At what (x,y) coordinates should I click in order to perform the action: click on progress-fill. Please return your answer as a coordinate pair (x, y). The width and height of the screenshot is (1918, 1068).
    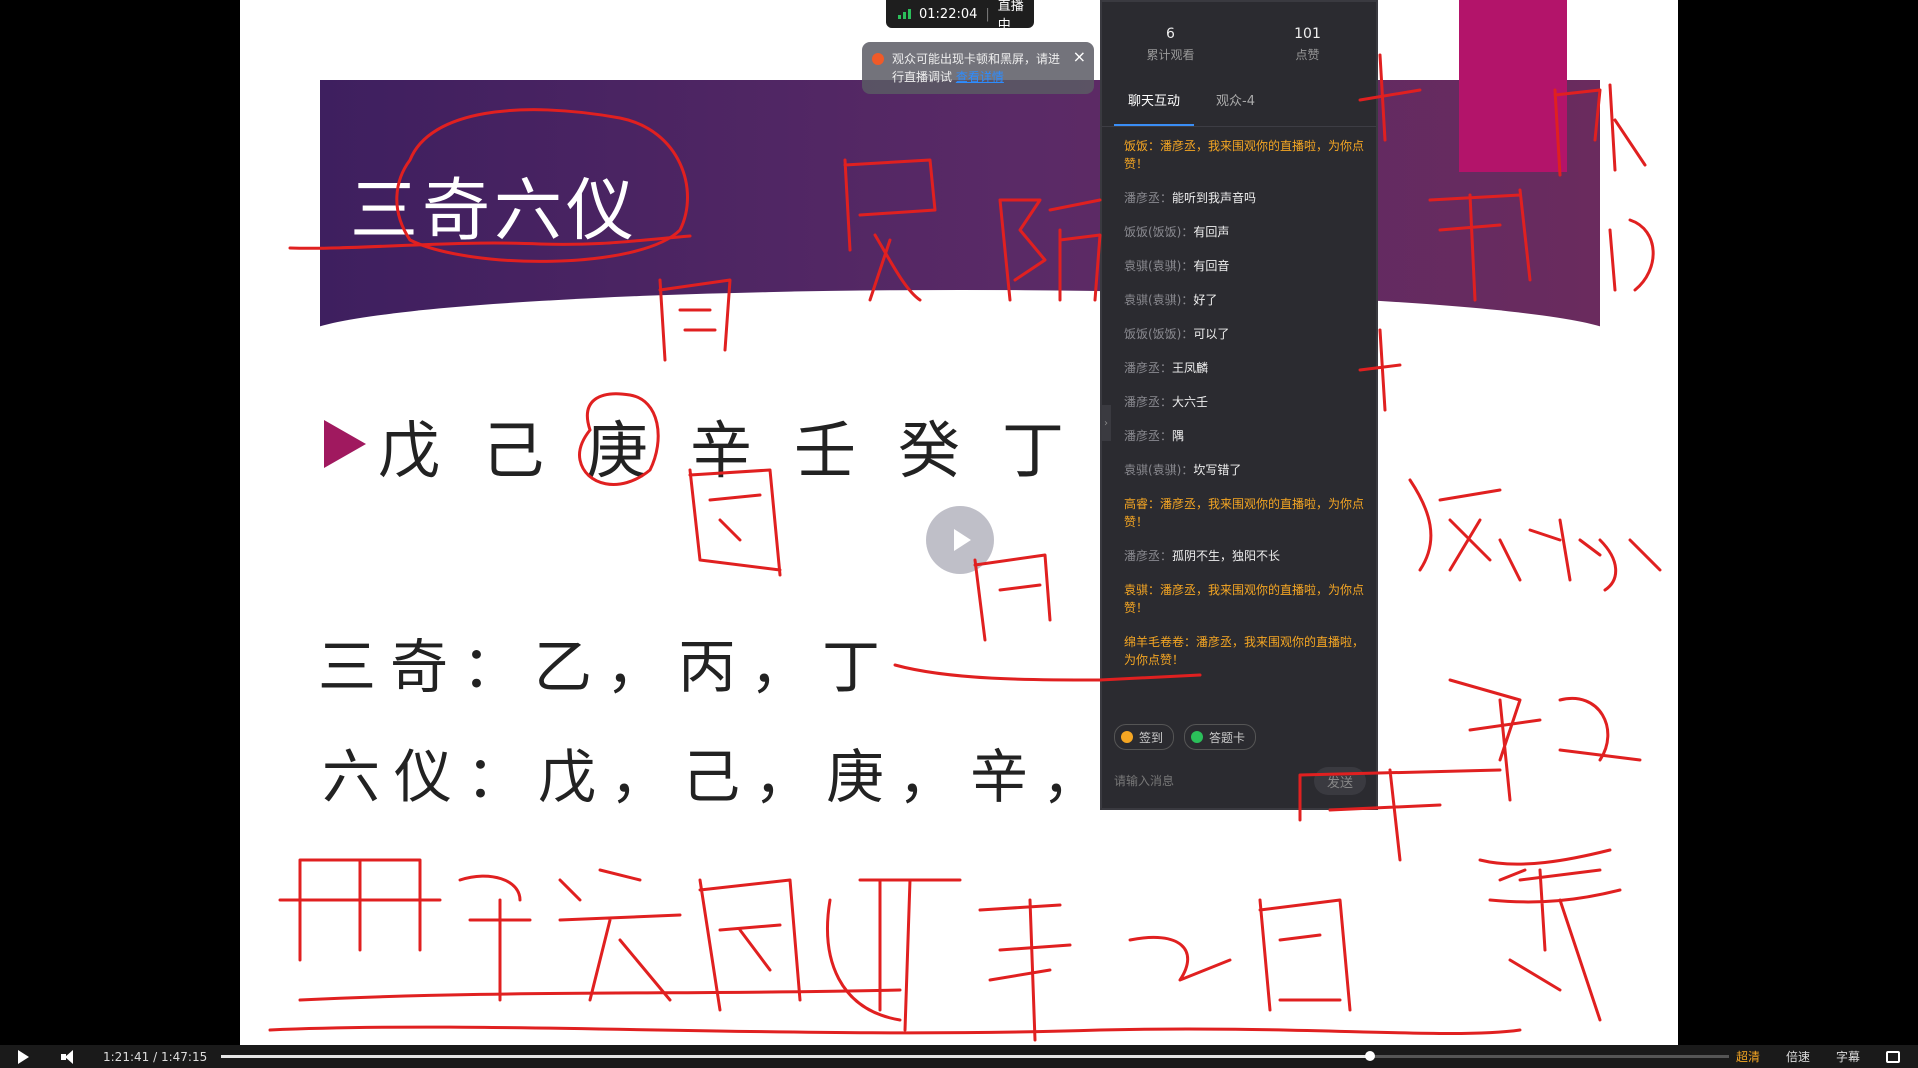
    Looking at the image, I should click on (795, 1056).